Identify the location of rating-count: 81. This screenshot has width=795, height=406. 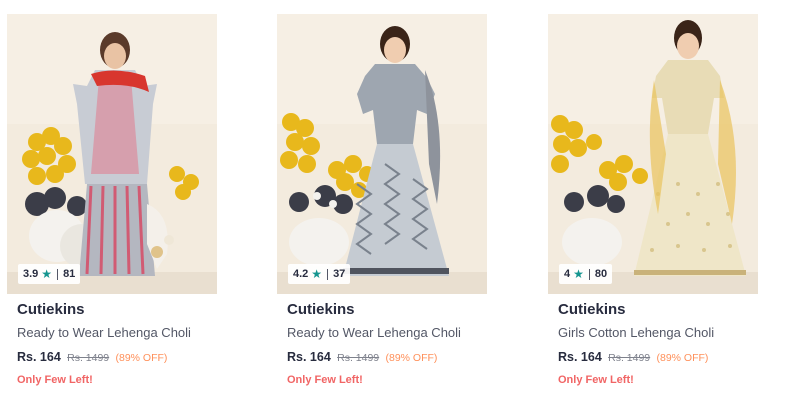
(69, 274).